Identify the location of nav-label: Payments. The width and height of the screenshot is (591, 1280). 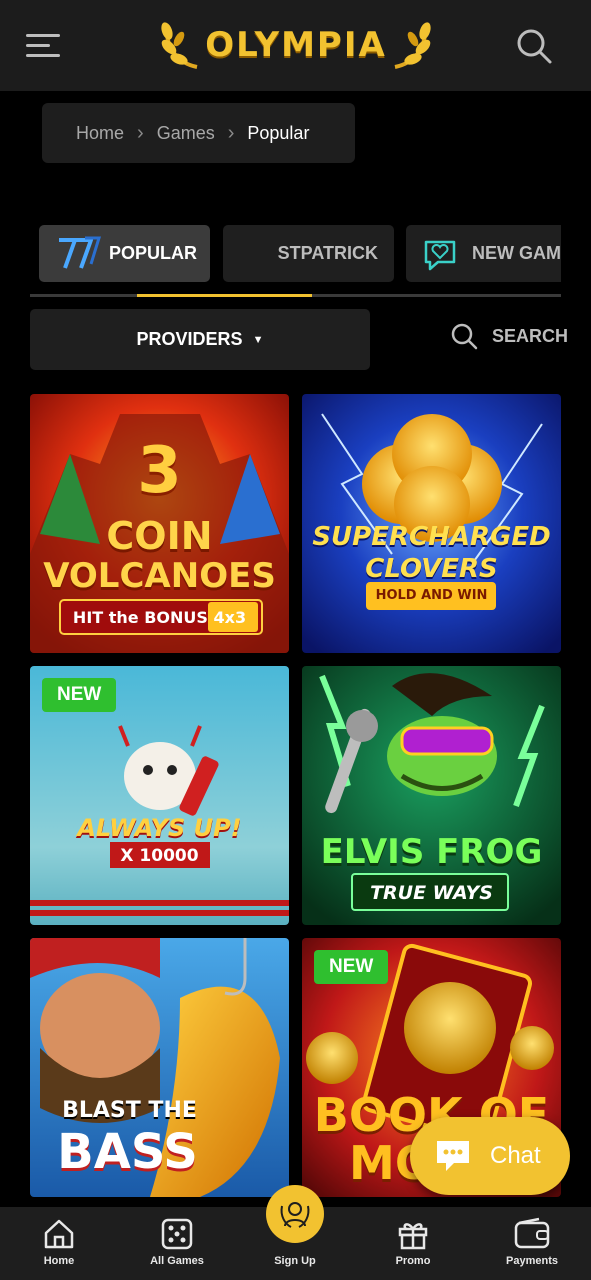
(532, 1261).